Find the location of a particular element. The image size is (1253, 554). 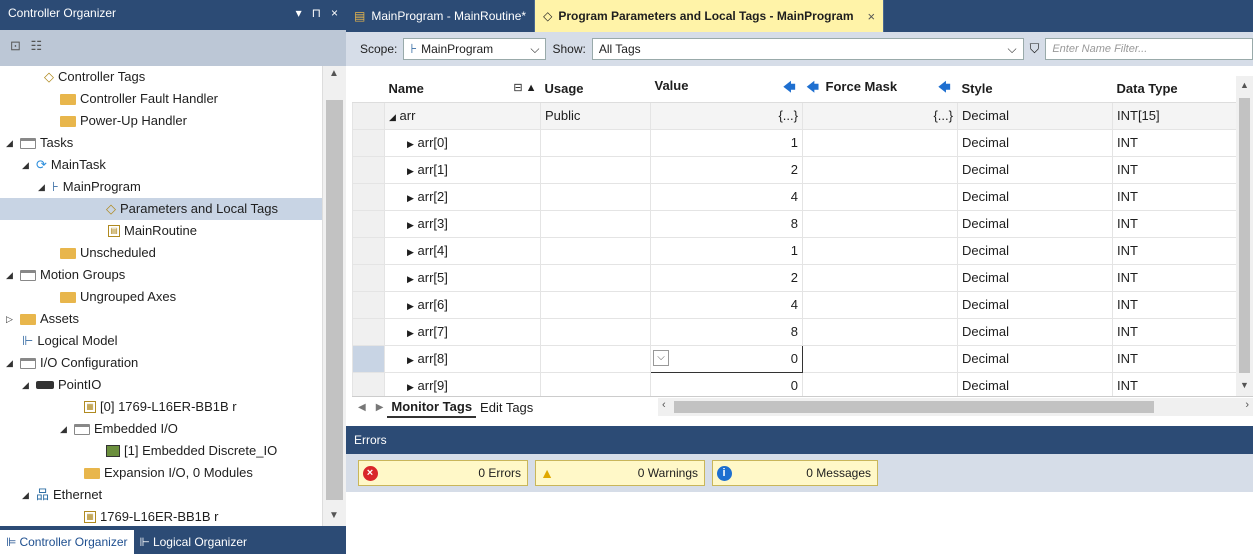

table-row: ▶ arr[3] 8 Decimal INT is located at coordinates (802, 223).